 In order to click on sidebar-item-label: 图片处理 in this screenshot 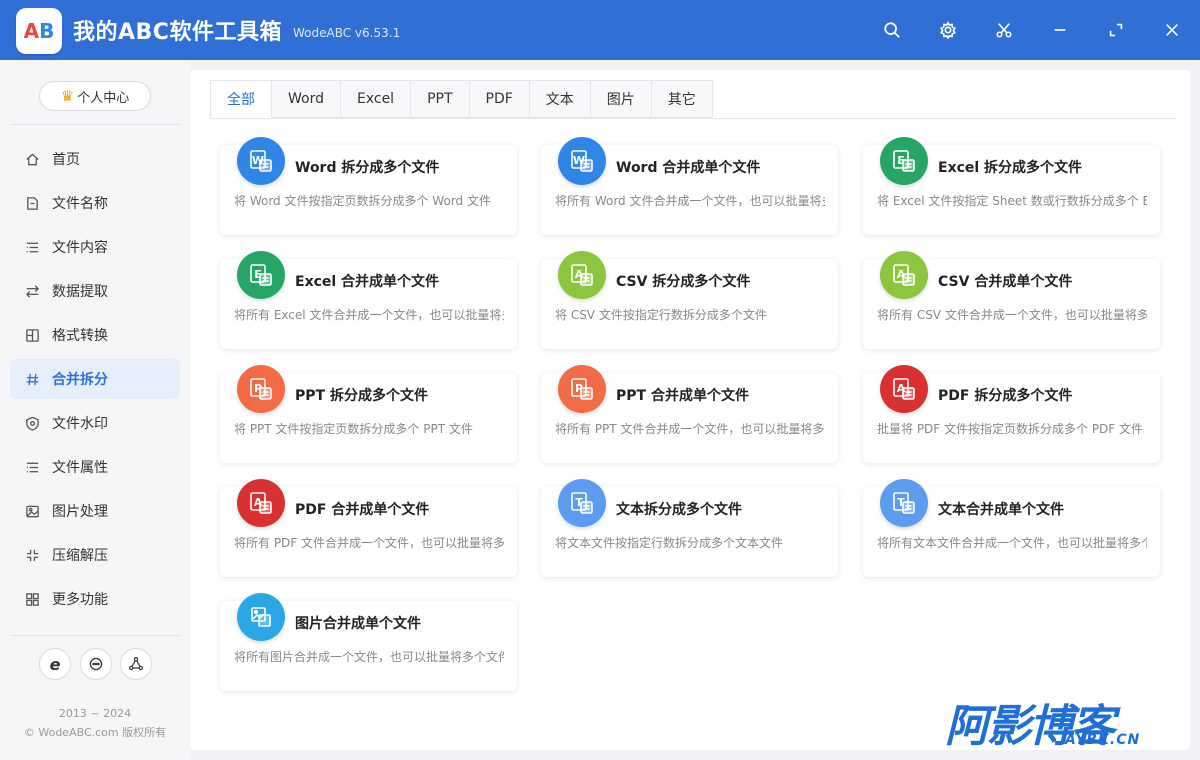, I will do `click(80, 512)`.